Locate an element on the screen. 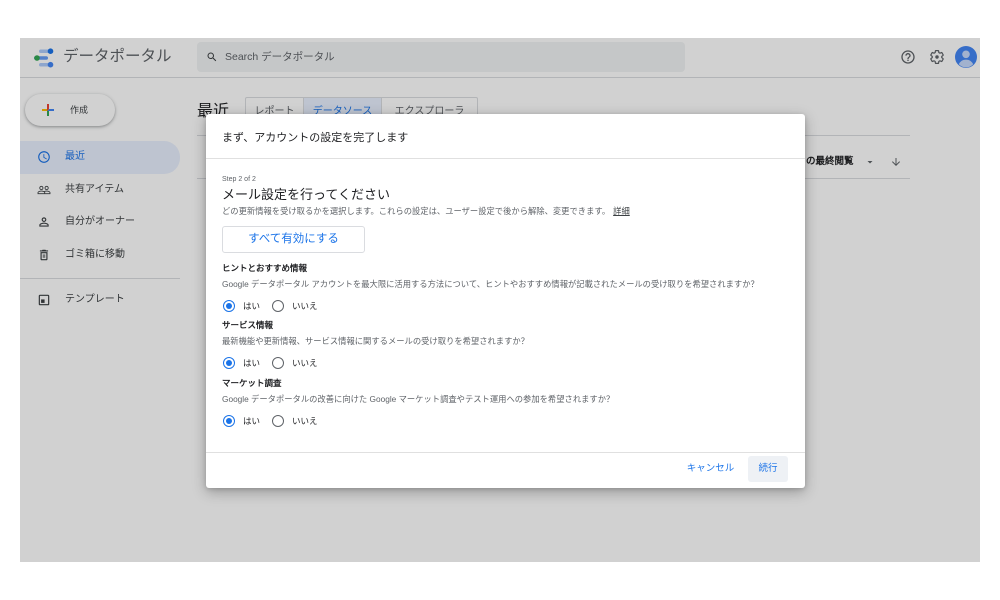 This screenshot has height=600, width=1000. dialog-title: まず、アカウントの設定を完了します is located at coordinates (315, 138).